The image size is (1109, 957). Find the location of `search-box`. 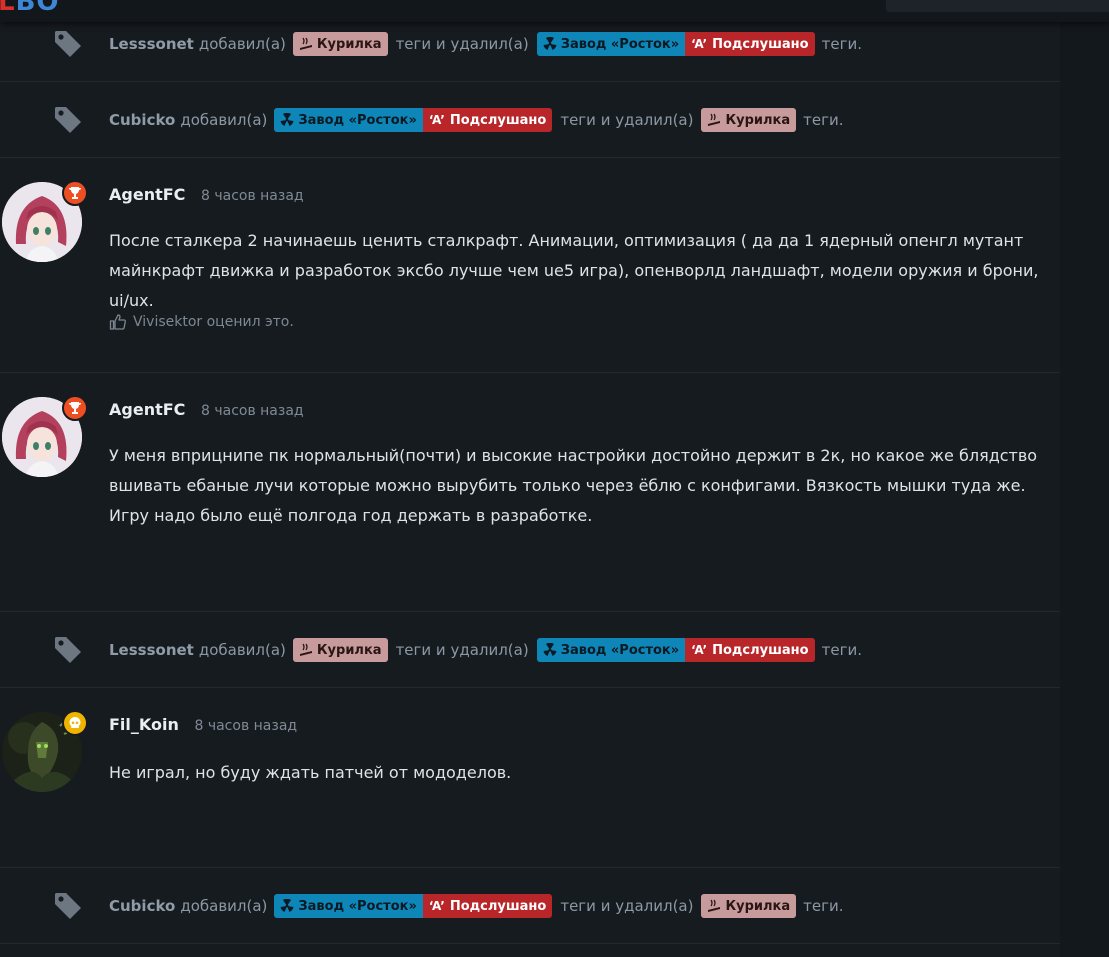

search-box is located at coordinates (997, 6).